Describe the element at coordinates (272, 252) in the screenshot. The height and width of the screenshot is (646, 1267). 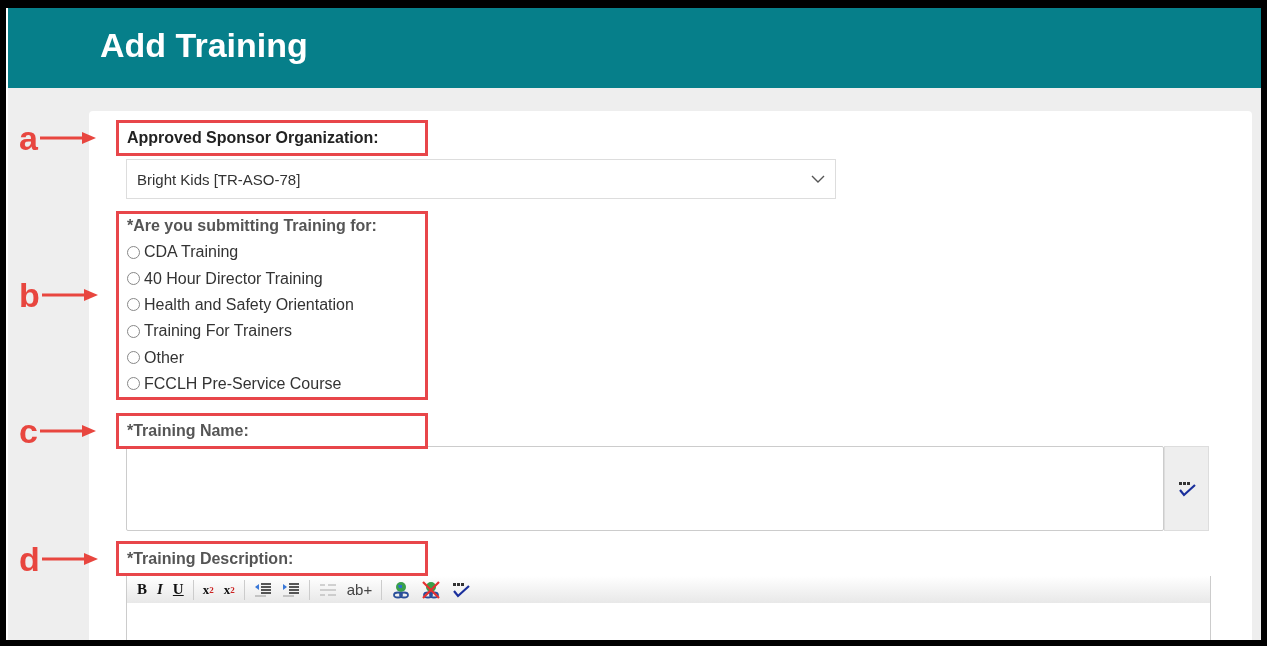
I see `radio-option: CDA Training` at that location.